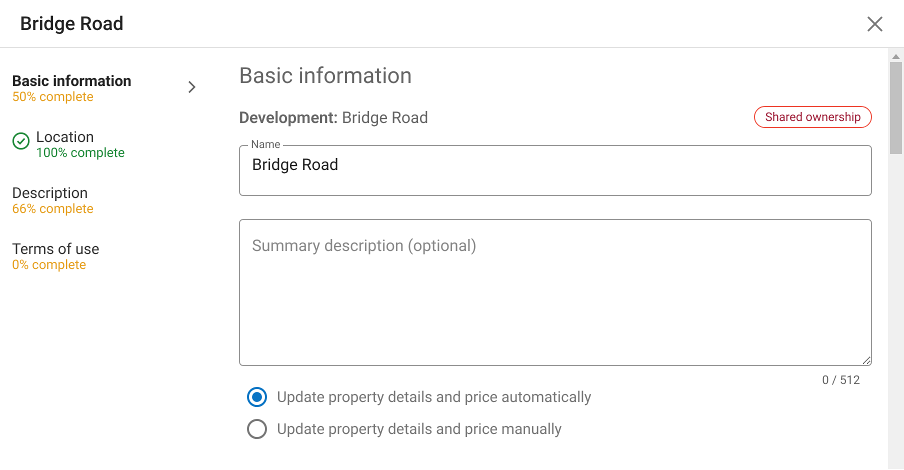 The image size is (904, 470). What do you see at coordinates (896, 108) in the screenshot?
I see `scrollbar-thumb` at bounding box center [896, 108].